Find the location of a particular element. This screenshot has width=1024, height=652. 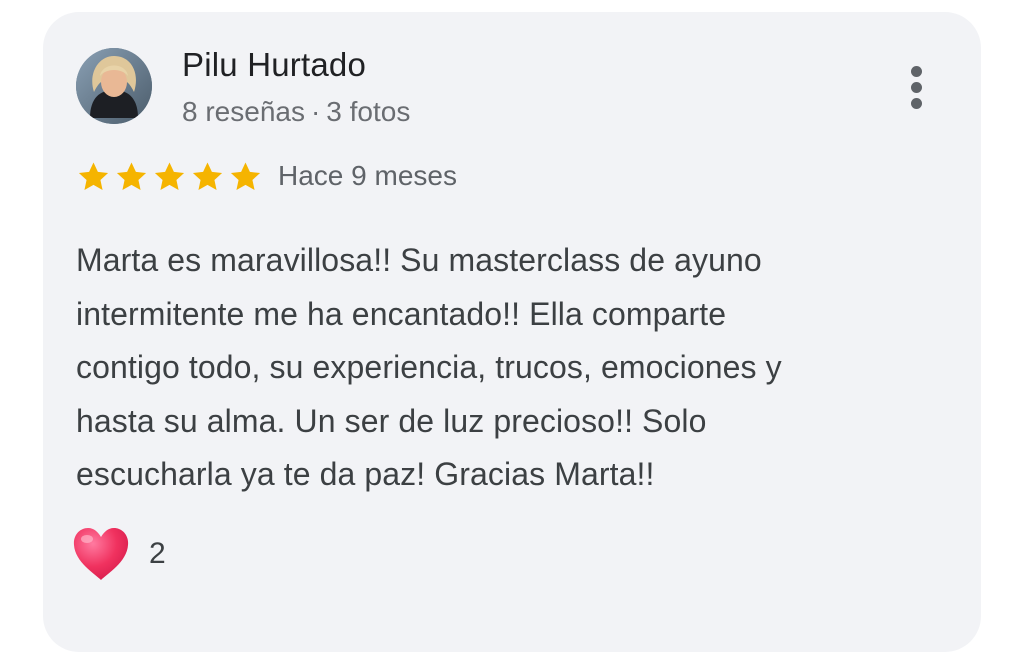

reaction-count: 2 is located at coordinates (157, 553).